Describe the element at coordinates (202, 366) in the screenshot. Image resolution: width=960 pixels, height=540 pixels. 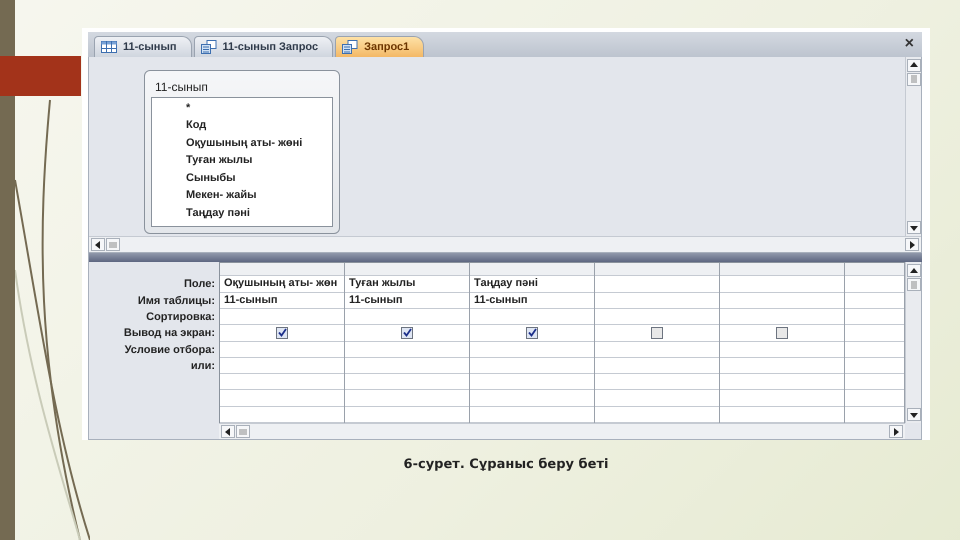
I see `row-label: или:` at that location.